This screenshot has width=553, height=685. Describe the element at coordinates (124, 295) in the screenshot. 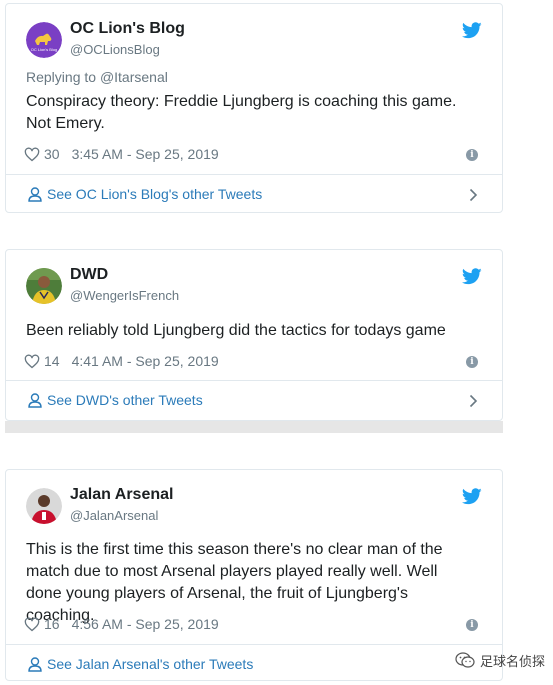

I see `author-handle: @WengerIsFrench` at that location.